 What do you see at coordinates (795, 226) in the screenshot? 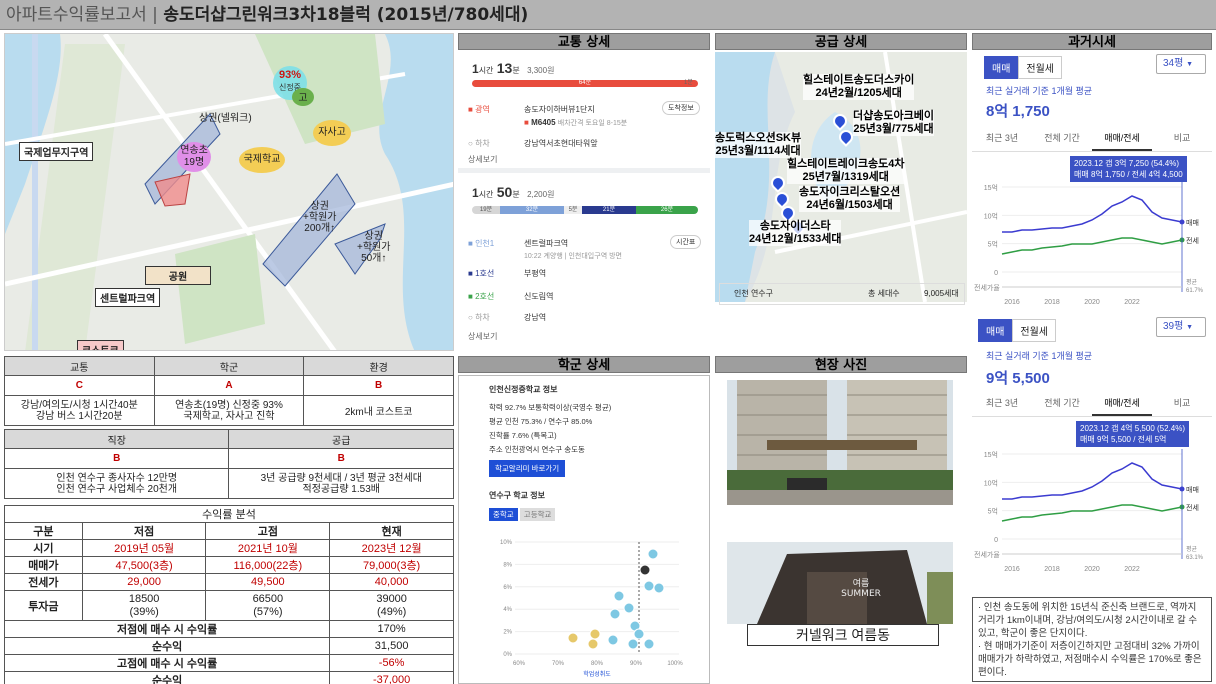
I see `supply-6-name: 송도자이더스타` at bounding box center [795, 226].